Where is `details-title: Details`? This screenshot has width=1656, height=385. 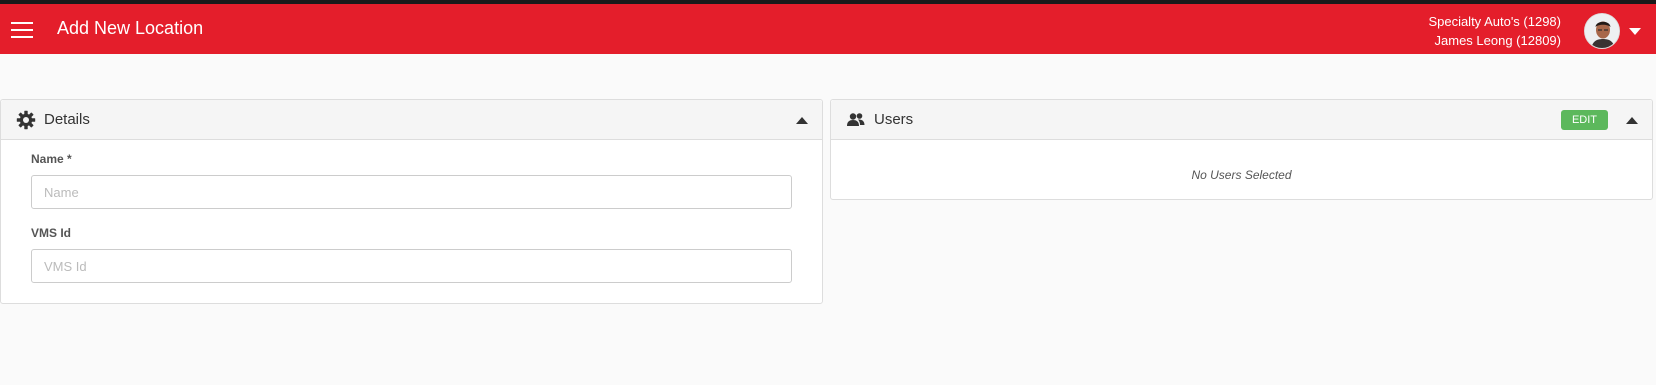
details-title: Details is located at coordinates (67, 119).